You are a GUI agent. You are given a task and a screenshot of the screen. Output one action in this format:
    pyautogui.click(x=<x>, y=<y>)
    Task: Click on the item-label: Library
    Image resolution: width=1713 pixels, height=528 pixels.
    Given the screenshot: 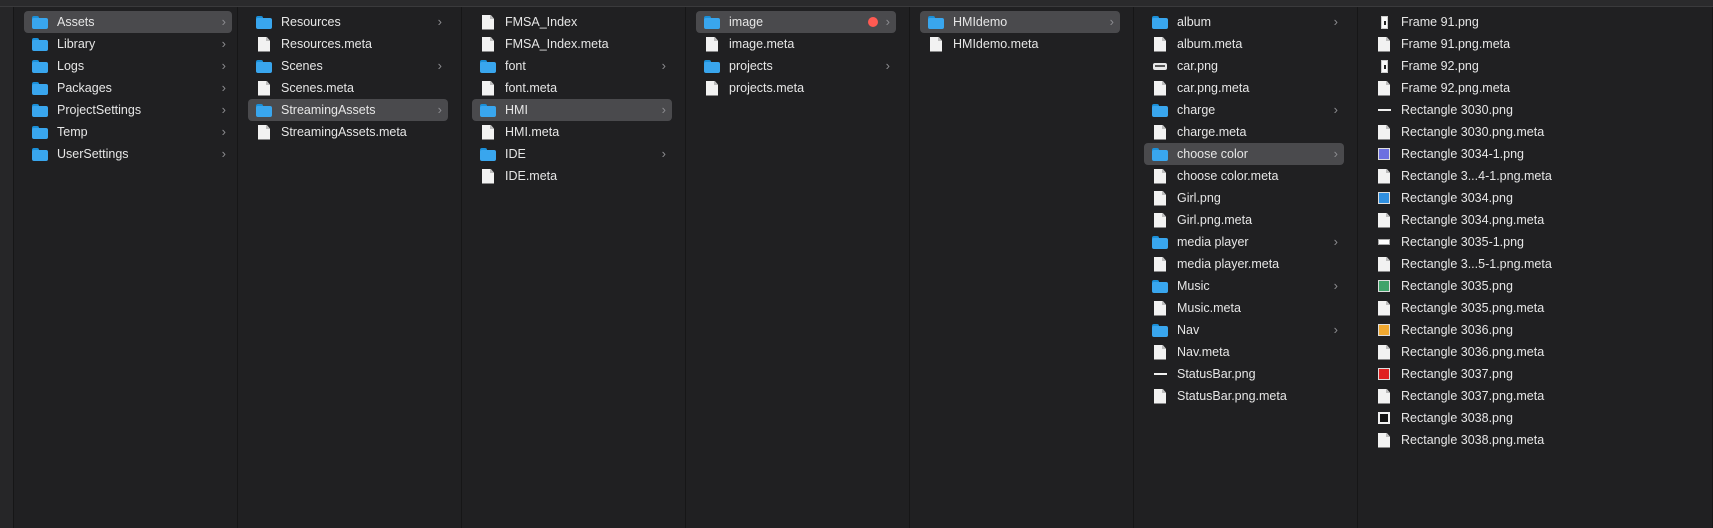 What is the action you would take?
    pyautogui.click(x=76, y=44)
    